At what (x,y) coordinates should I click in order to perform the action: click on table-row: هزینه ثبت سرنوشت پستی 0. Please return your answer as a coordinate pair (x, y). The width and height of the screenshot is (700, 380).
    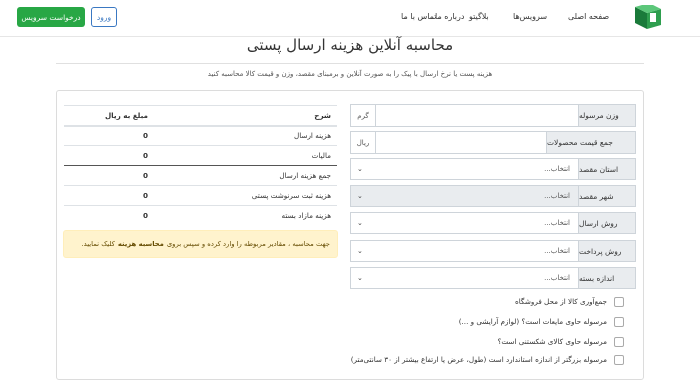
    Looking at the image, I should click on (200, 195).